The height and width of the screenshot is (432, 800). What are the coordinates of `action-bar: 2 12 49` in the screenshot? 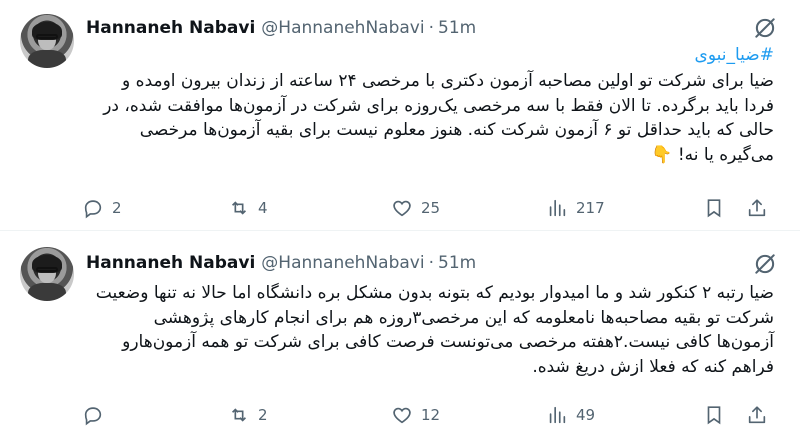 It's located at (433, 415).